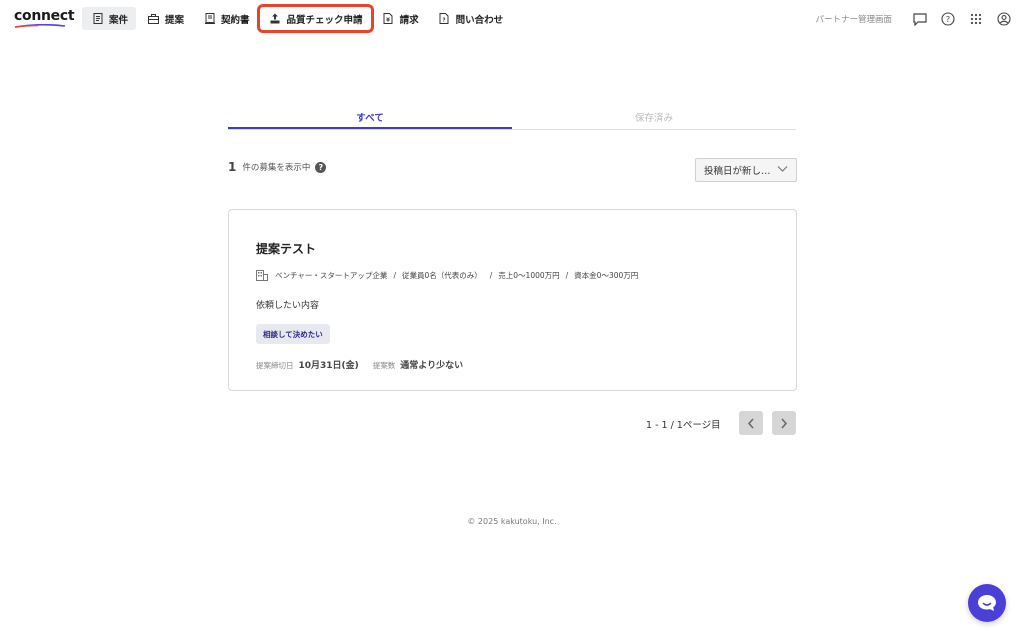 This screenshot has height=640, width=1024. Describe the element at coordinates (209, 18) in the screenshot. I see `contract-icon` at that location.